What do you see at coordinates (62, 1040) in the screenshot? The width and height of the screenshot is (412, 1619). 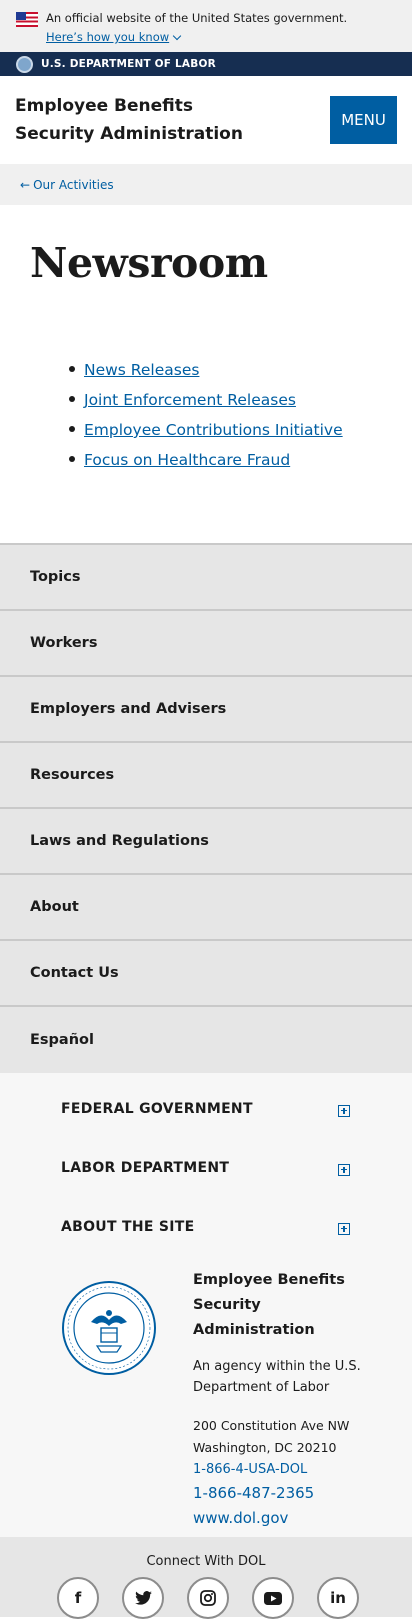 I see `nav-item-label: Español` at bounding box center [62, 1040].